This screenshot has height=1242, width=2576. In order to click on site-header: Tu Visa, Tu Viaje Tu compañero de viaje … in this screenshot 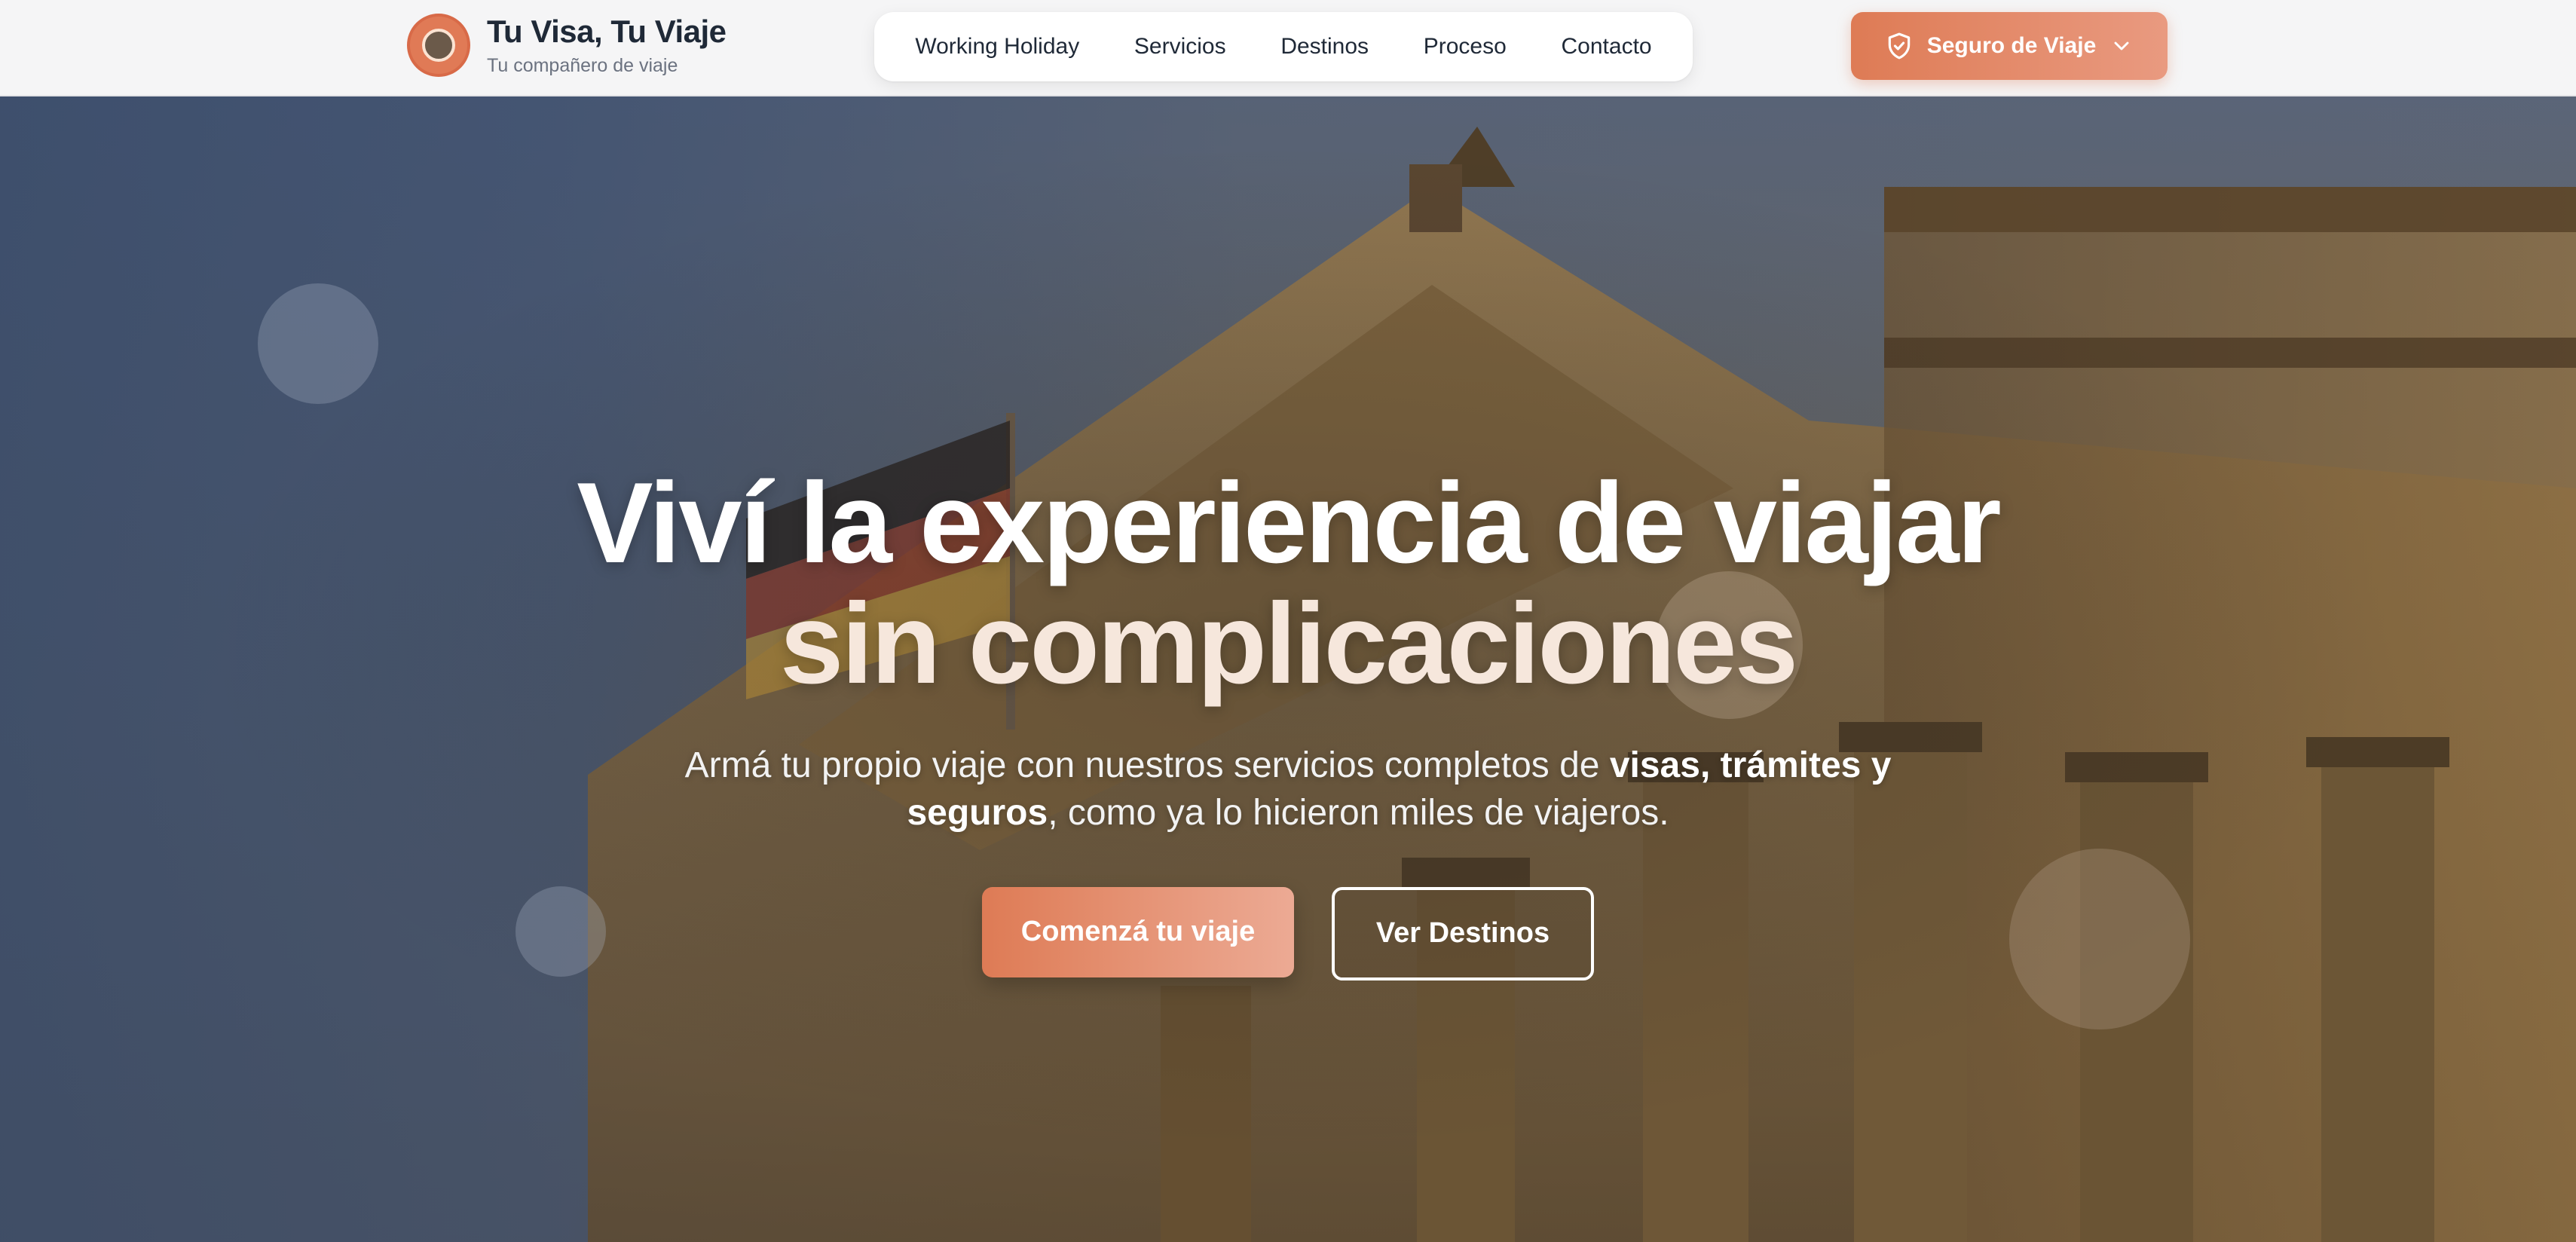, I will do `click(1288, 48)`.